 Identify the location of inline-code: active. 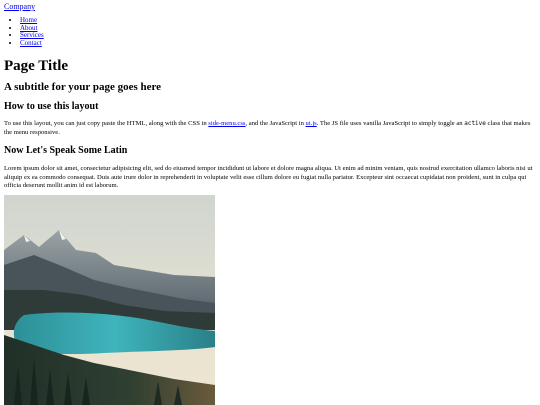
(475, 123).